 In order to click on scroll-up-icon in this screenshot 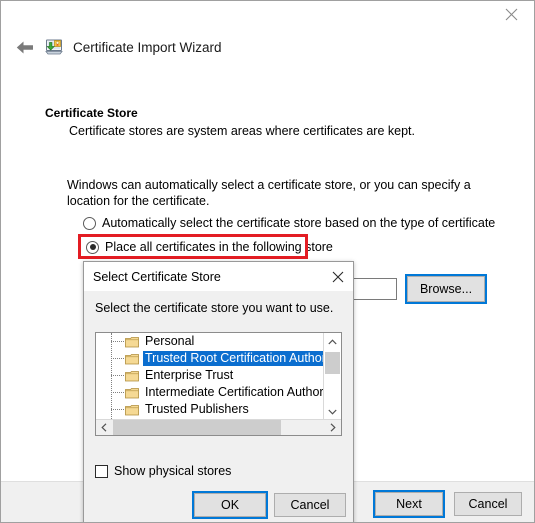, I will do `click(332, 341)`.